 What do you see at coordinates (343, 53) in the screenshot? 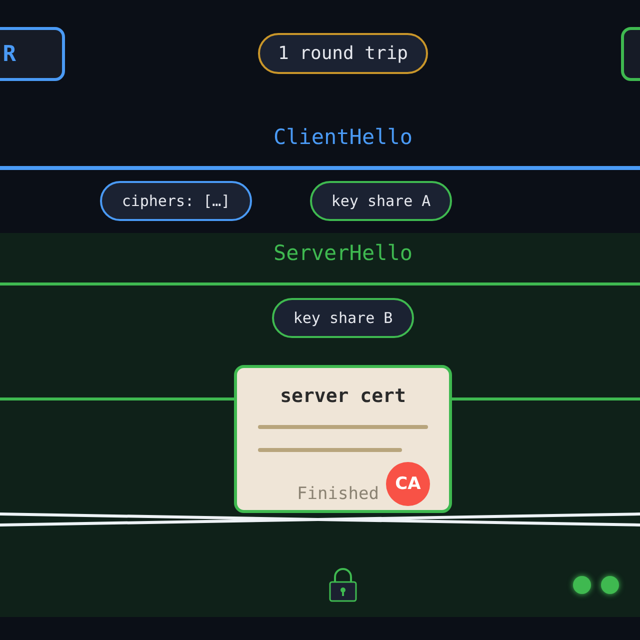
I see `round-trip-badge: 1 round trip` at bounding box center [343, 53].